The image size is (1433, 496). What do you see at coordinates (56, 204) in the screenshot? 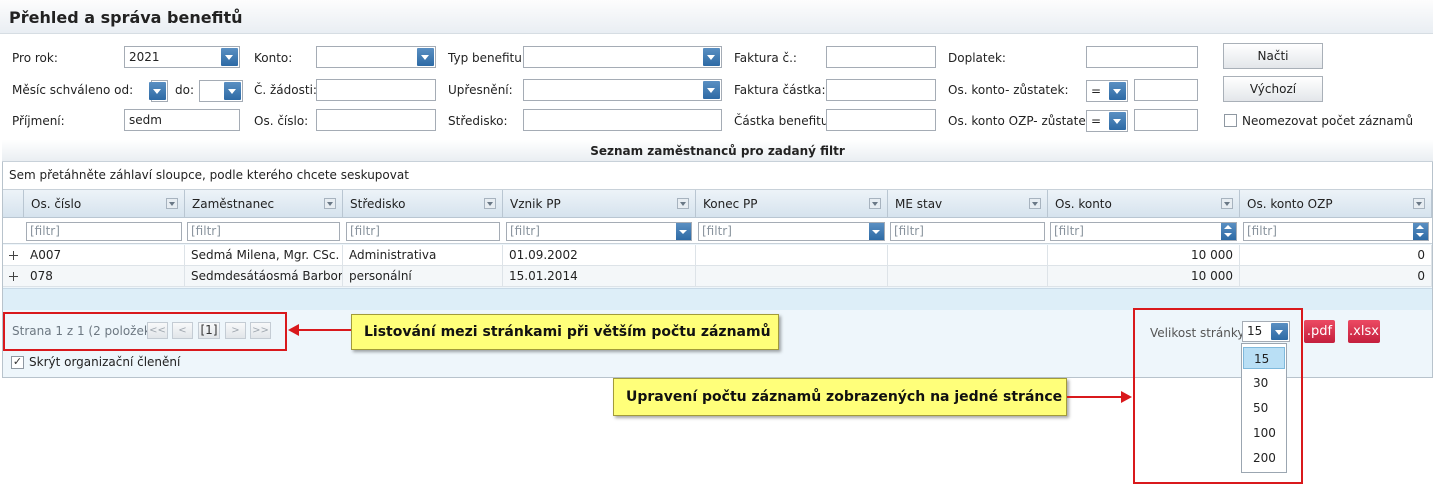
I see `column-label: Os. číslo` at bounding box center [56, 204].